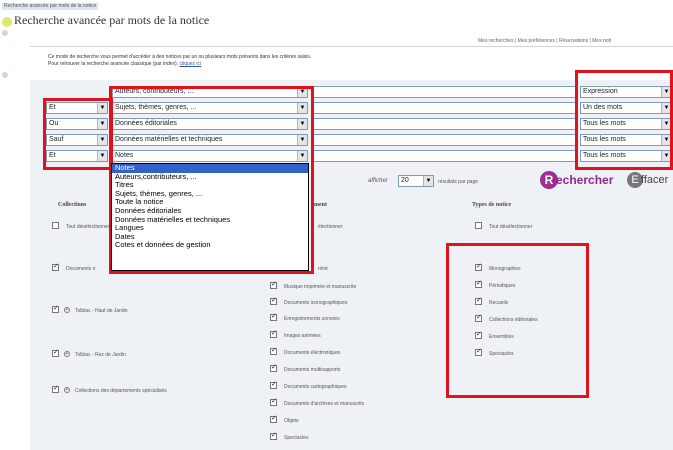  What do you see at coordinates (316, 303) in the screenshot?
I see `documents-label-3: Documents iconographiques` at bounding box center [316, 303].